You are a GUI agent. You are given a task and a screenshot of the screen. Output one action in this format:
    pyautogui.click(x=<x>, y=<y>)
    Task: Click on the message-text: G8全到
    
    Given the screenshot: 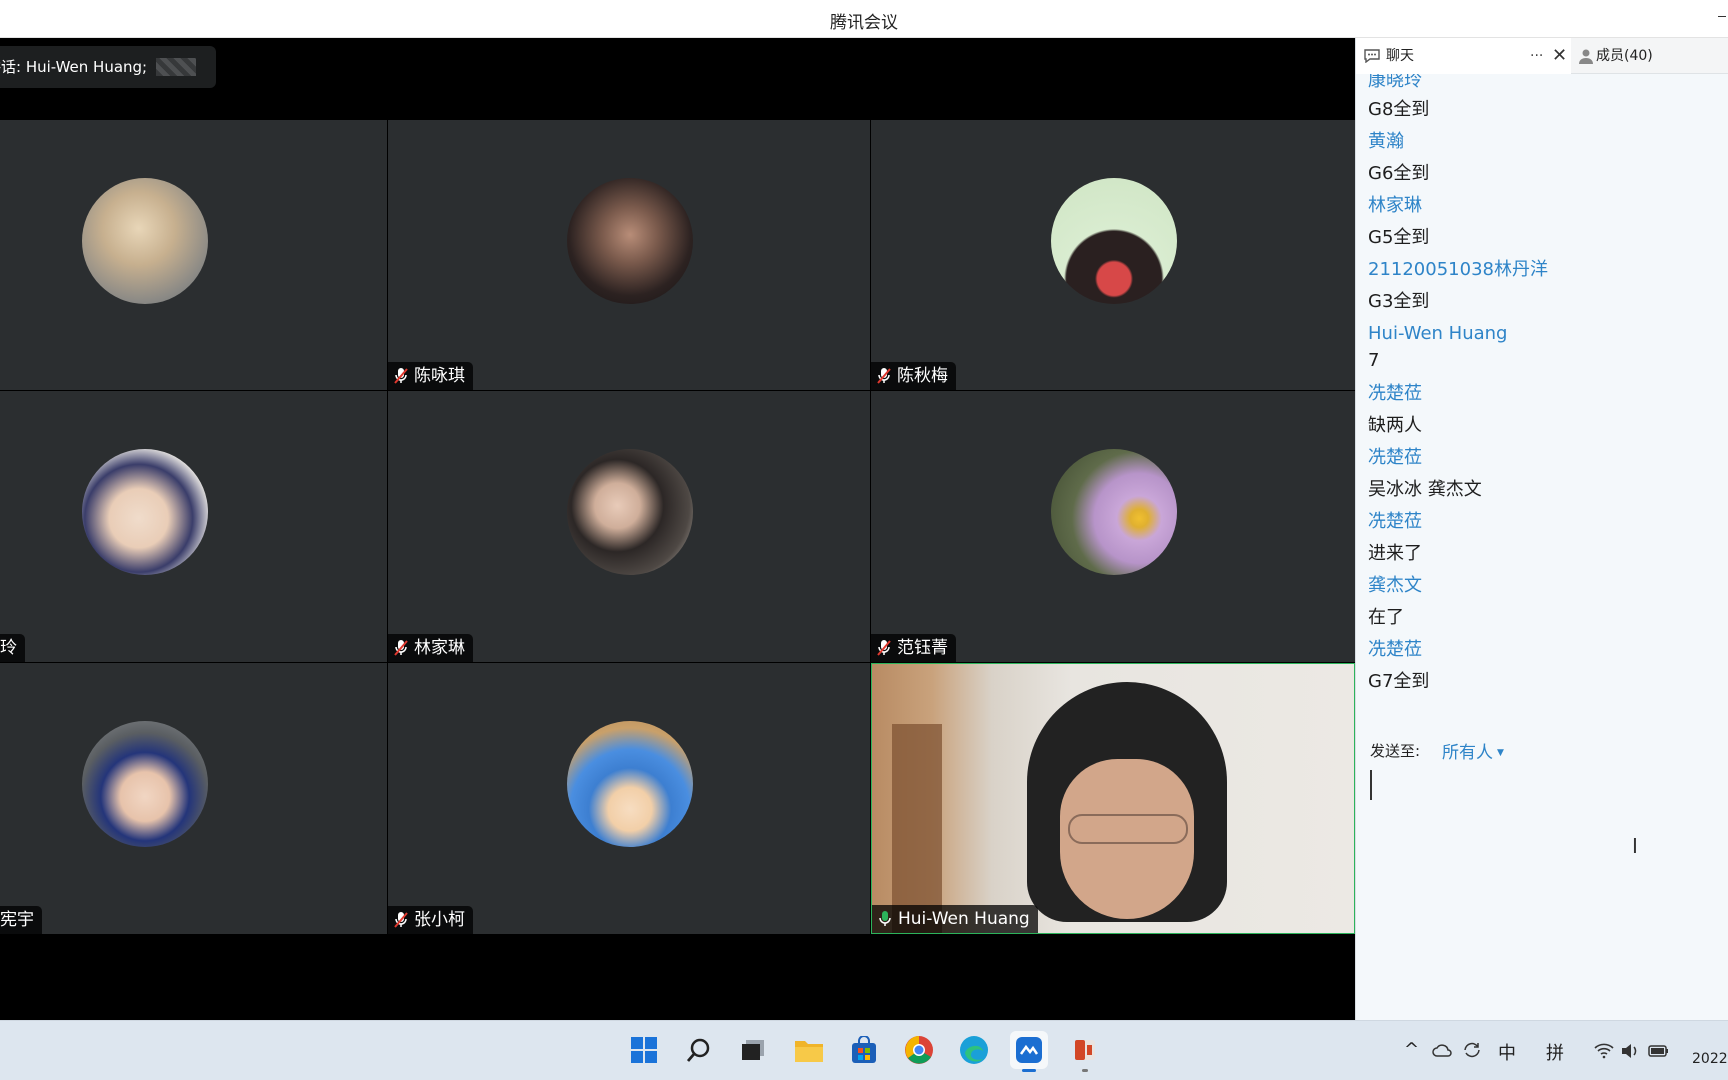 What is the action you would take?
    pyautogui.click(x=1399, y=109)
    